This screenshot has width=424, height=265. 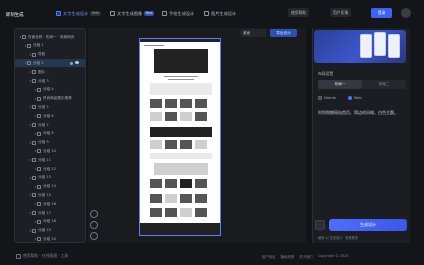 I want to click on layer-row: ▾ 分组 6, so click(x=50, y=116).